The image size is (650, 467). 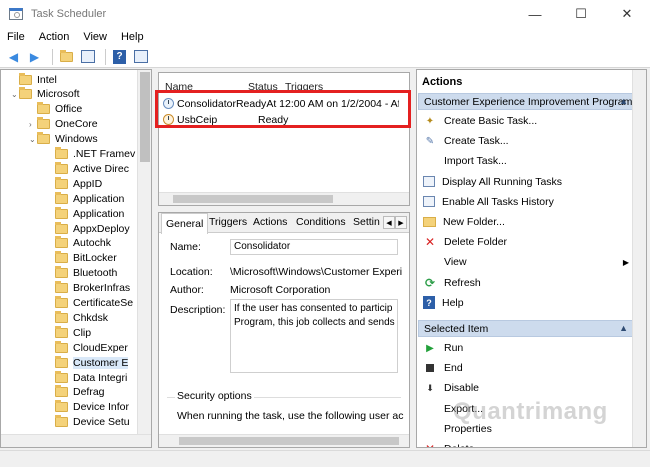 What do you see at coordinates (54, 37) in the screenshot?
I see `menu-action: Action` at bounding box center [54, 37].